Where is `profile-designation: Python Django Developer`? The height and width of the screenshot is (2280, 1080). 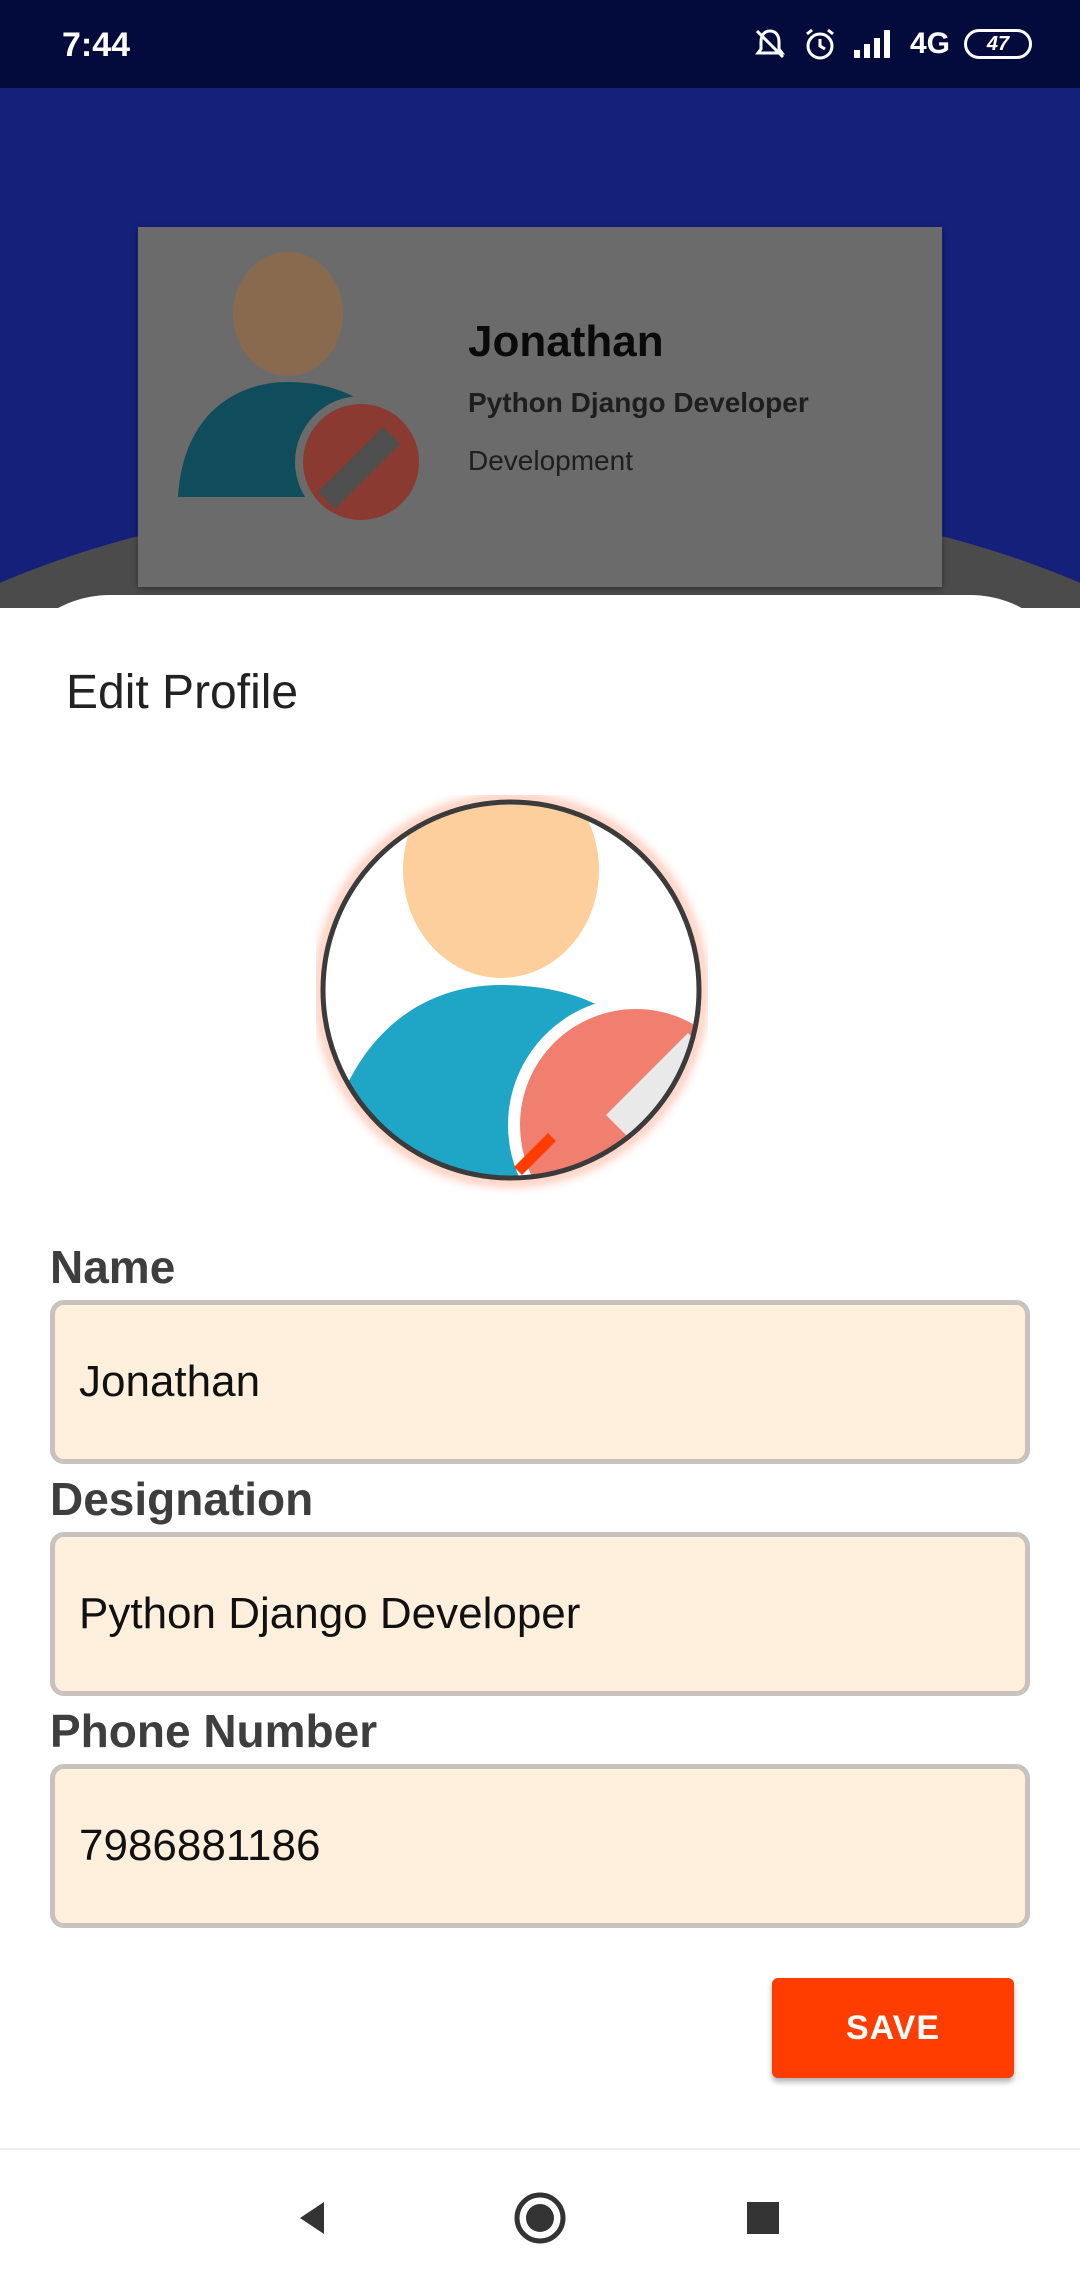 profile-designation: Python Django Developer is located at coordinates (638, 402).